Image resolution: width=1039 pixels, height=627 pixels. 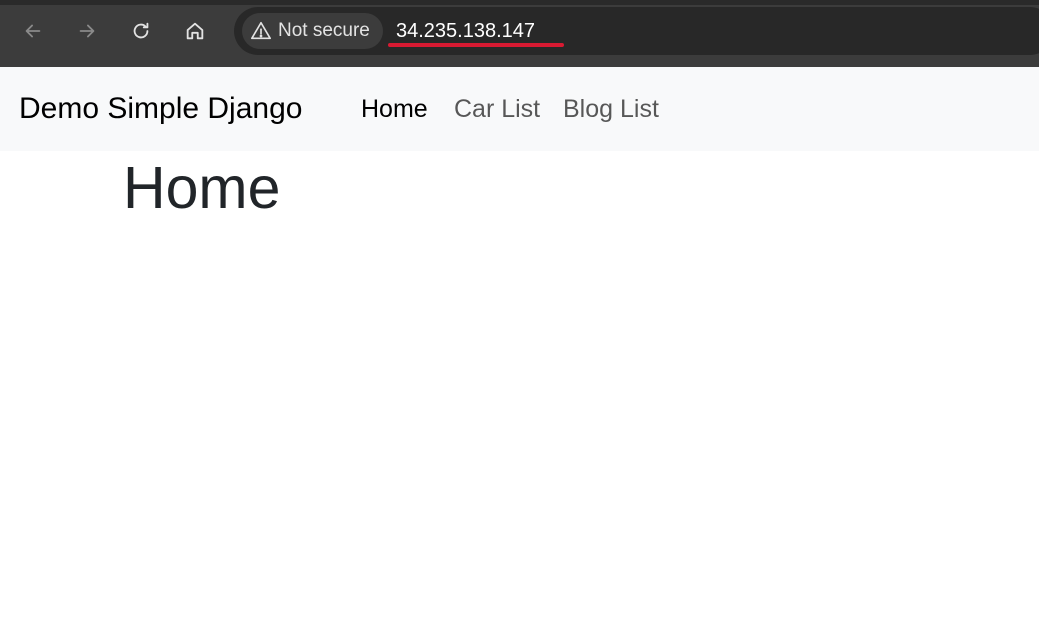 I want to click on url-highlight-underline, so click(x=476, y=45).